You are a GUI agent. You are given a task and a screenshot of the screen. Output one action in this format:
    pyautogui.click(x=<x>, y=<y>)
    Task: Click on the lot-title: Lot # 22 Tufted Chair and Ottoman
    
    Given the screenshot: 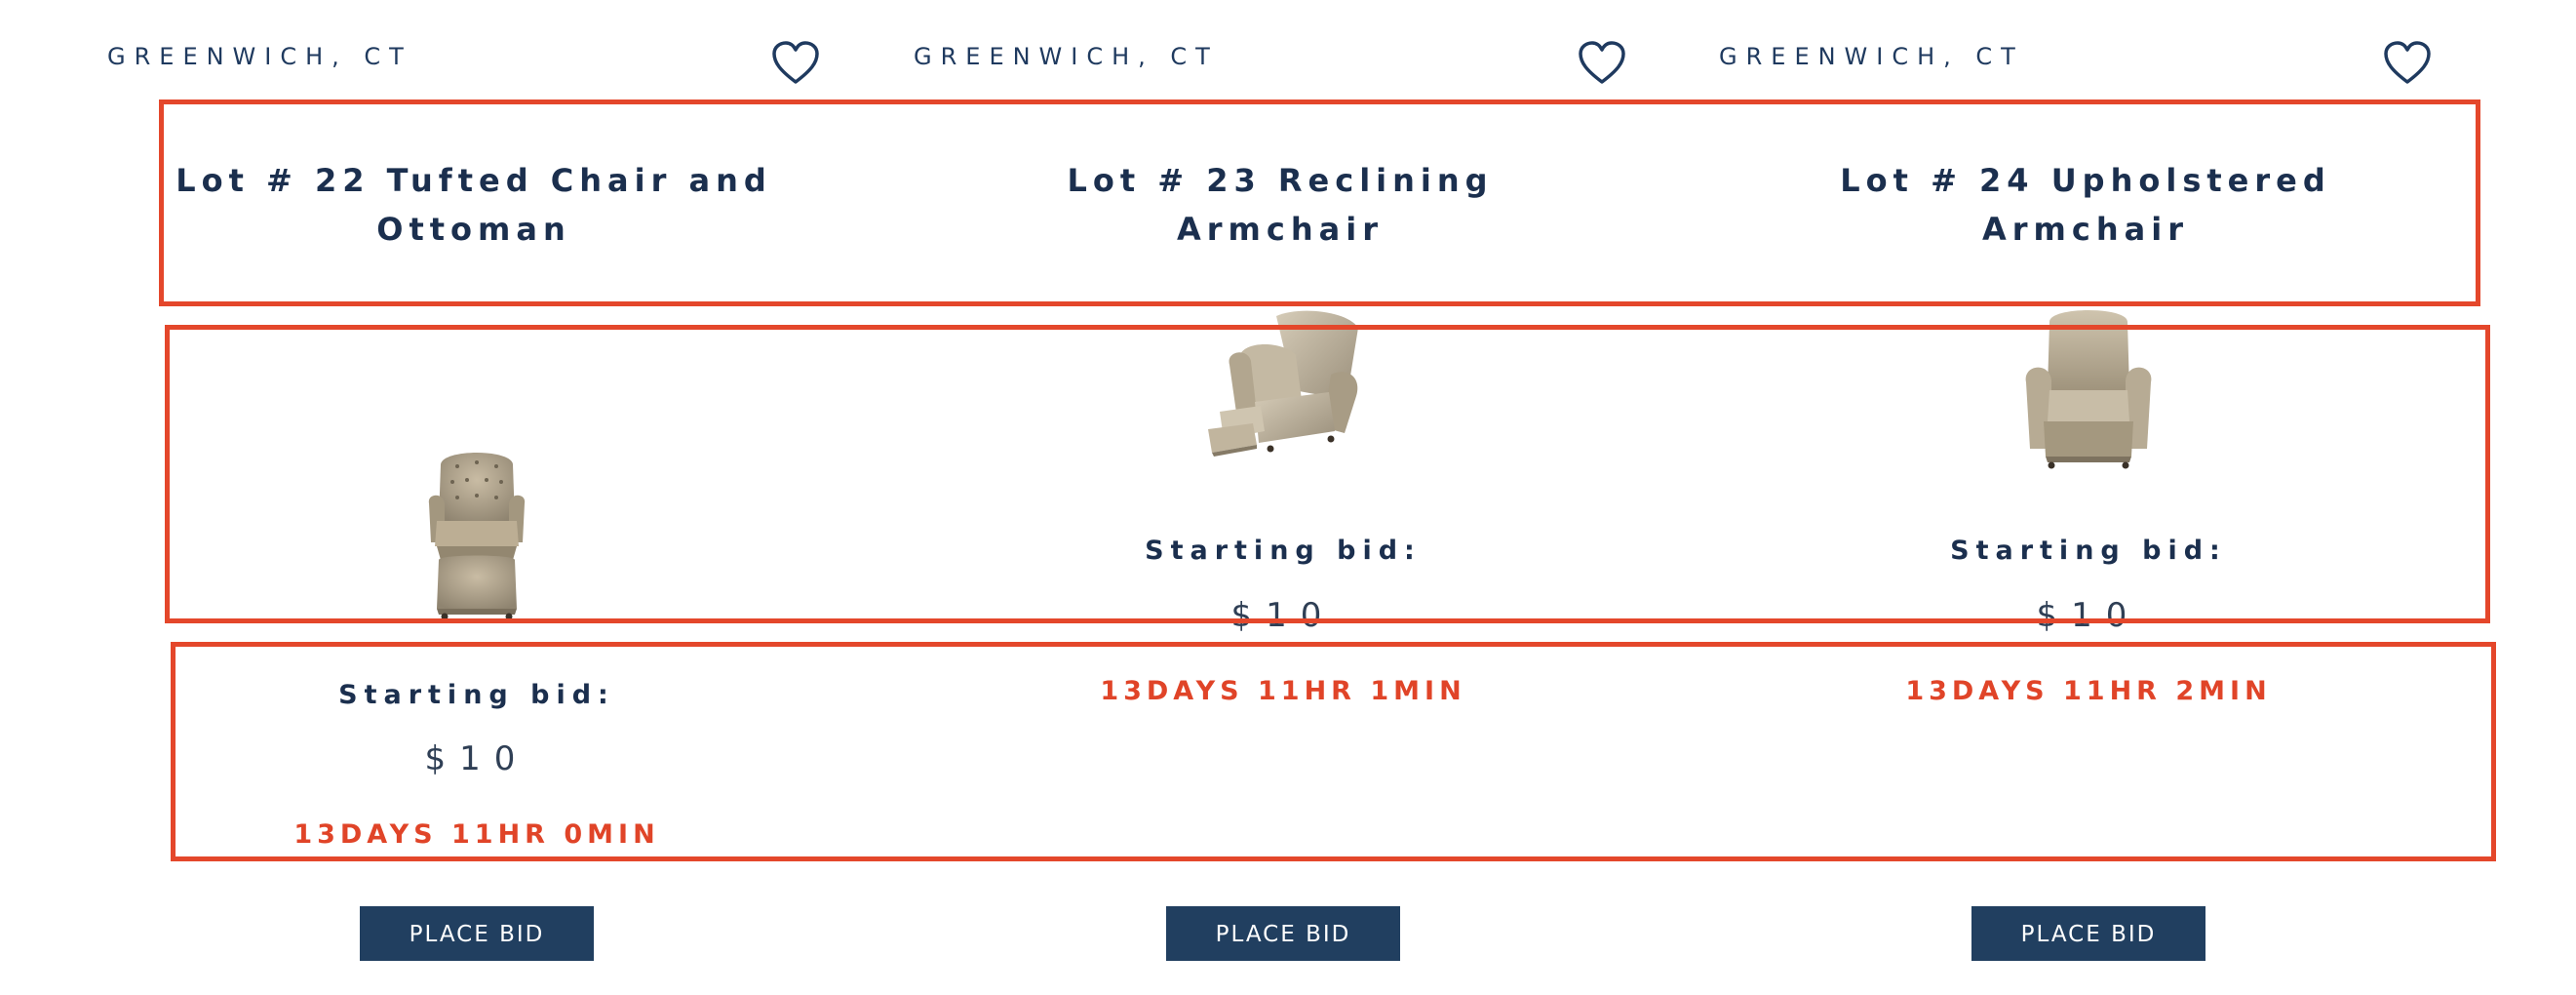 What is the action you would take?
    pyautogui.click(x=474, y=205)
    